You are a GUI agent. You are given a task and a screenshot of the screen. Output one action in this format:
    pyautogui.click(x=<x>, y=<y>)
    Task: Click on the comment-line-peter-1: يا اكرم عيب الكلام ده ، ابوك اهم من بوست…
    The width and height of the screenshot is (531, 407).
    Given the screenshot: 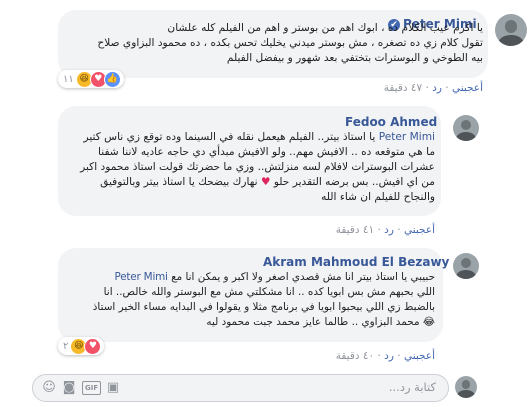 What is the action you would take?
    pyautogui.click(x=325, y=28)
    